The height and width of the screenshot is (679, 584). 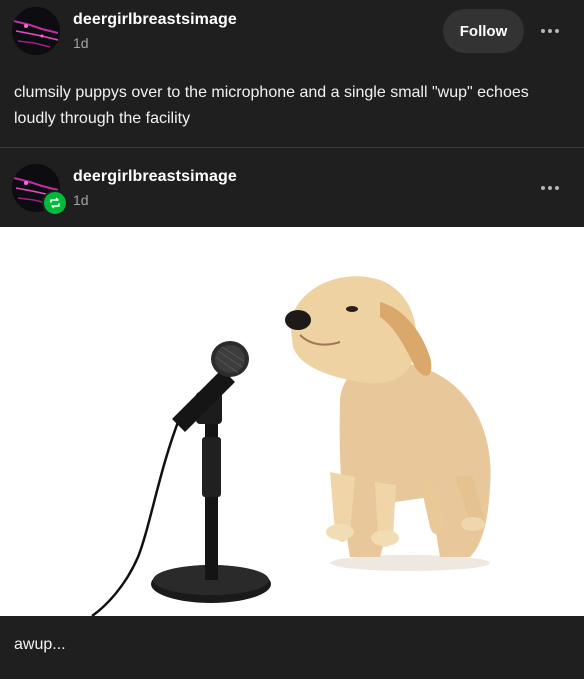 I want to click on more-icon, so click(x=550, y=31).